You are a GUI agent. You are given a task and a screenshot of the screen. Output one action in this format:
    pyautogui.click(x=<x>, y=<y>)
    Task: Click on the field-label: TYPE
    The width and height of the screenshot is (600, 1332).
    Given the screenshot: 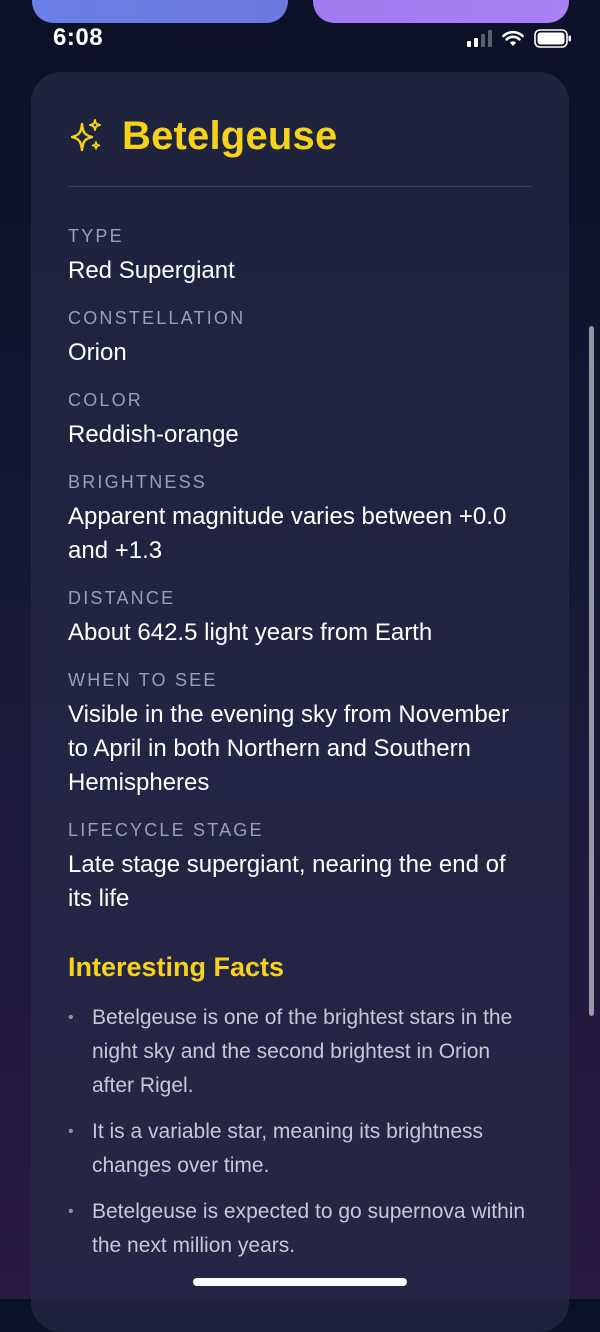 What is the action you would take?
    pyautogui.click(x=96, y=236)
    